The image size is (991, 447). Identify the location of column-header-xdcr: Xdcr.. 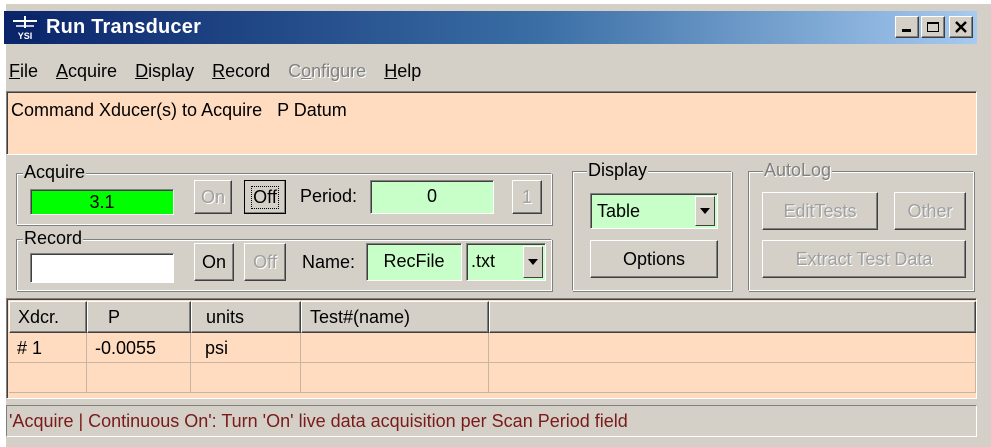
(48, 317).